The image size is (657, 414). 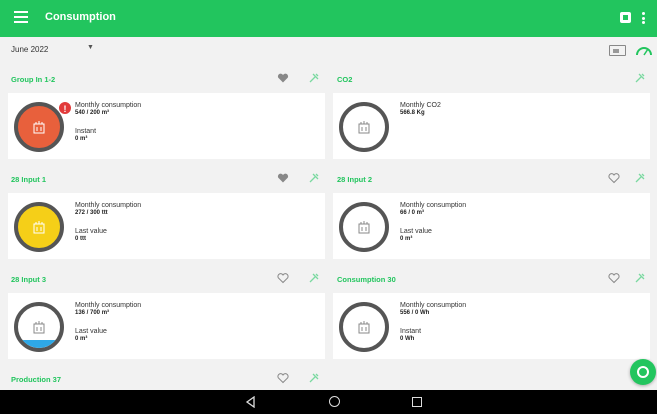 I want to click on primary-value: 272 / 300 ttt, so click(x=91, y=213).